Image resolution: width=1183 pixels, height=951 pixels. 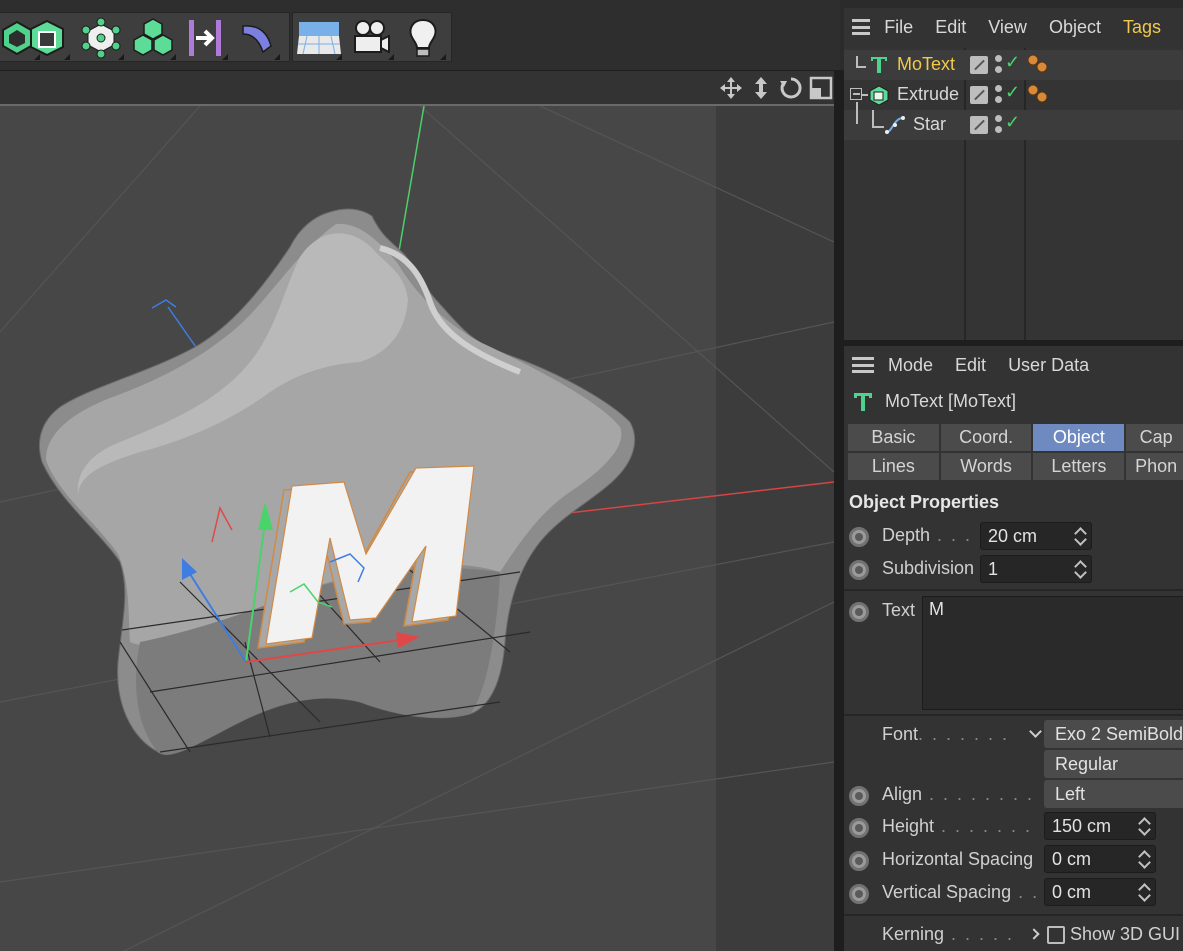 I want to click on depth-spinner-icon, so click(x=1081, y=536).